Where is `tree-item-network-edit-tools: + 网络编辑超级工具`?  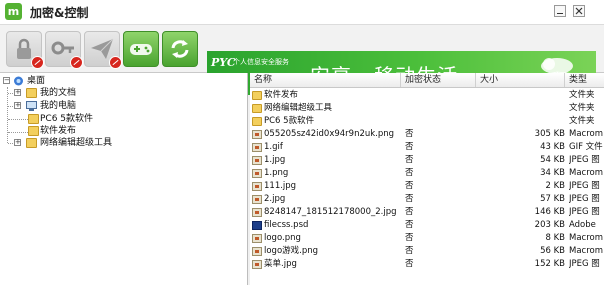 tree-item-network-edit-tools: + 网络编辑超级工具 is located at coordinates (120, 143).